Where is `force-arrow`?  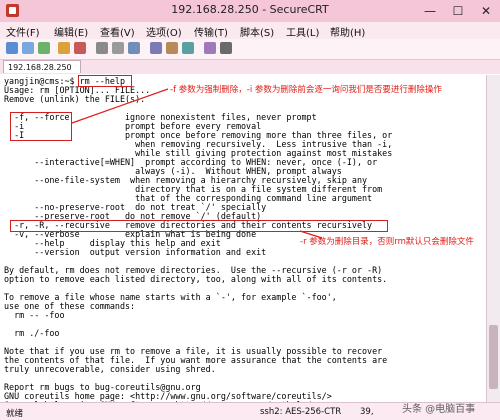 force-arrow is located at coordinates (120, 106).